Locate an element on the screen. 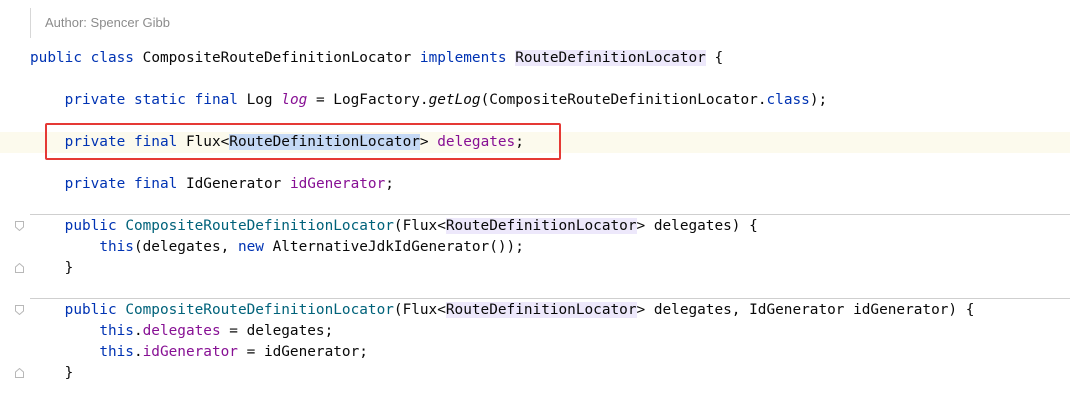  log-factory: LogFactory. is located at coordinates (380, 100).